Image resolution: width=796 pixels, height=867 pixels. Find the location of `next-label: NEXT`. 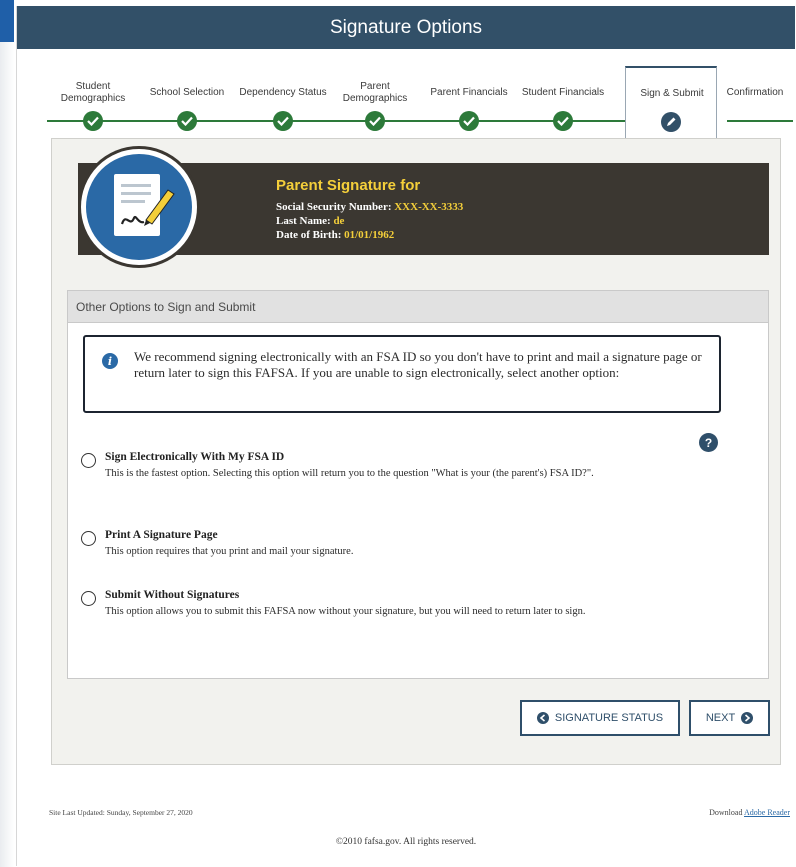

next-label: NEXT is located at coordinates (720, 718).